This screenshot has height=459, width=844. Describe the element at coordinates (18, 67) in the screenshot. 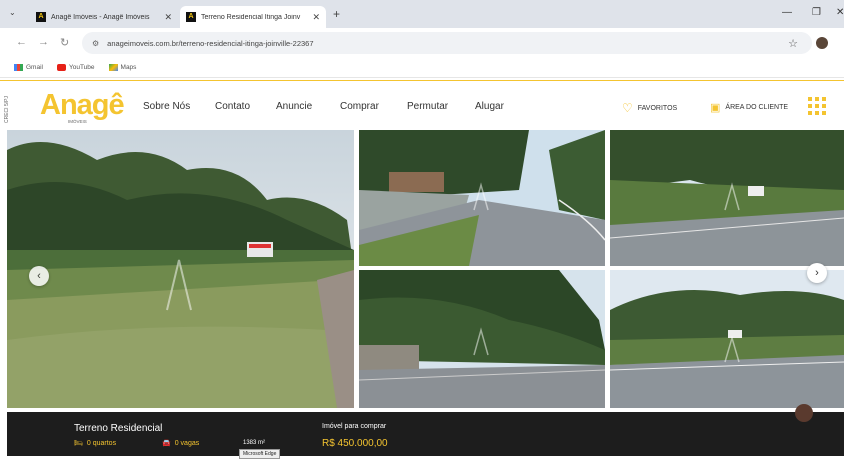

I see `gmail-icon` at that location.